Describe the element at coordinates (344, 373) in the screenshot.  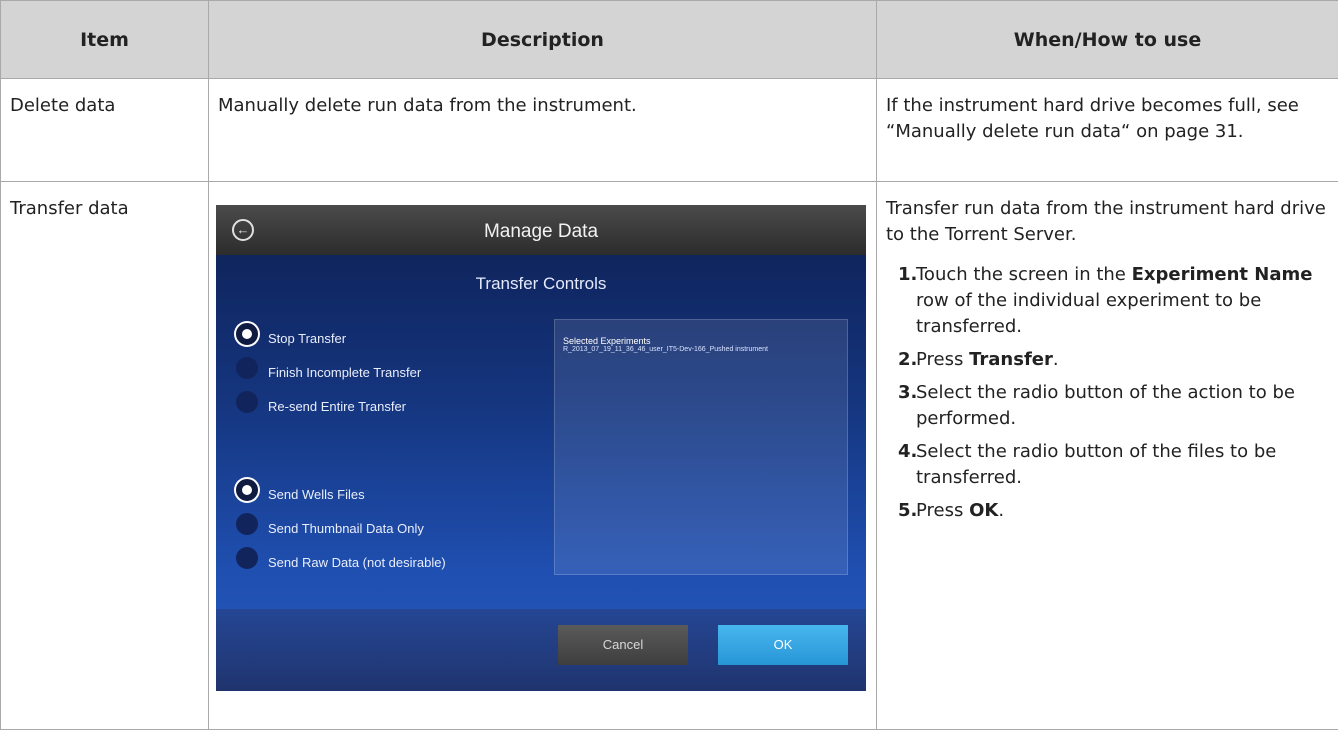
I see `radio-label: Finish Incomplete Transfer` at that location.